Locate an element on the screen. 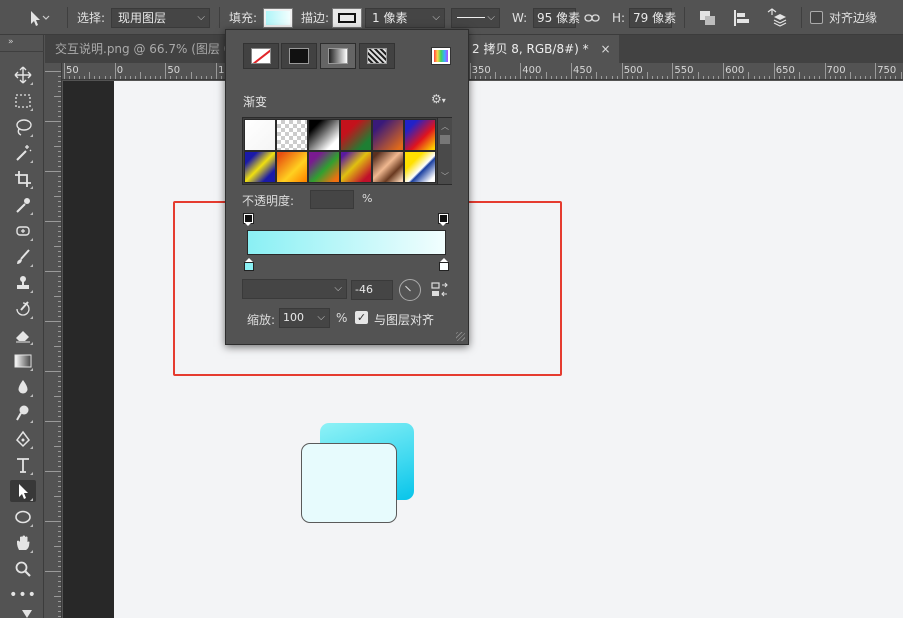 The image size is (903, 618). dodge-tool is located at coordinates (23, 413).